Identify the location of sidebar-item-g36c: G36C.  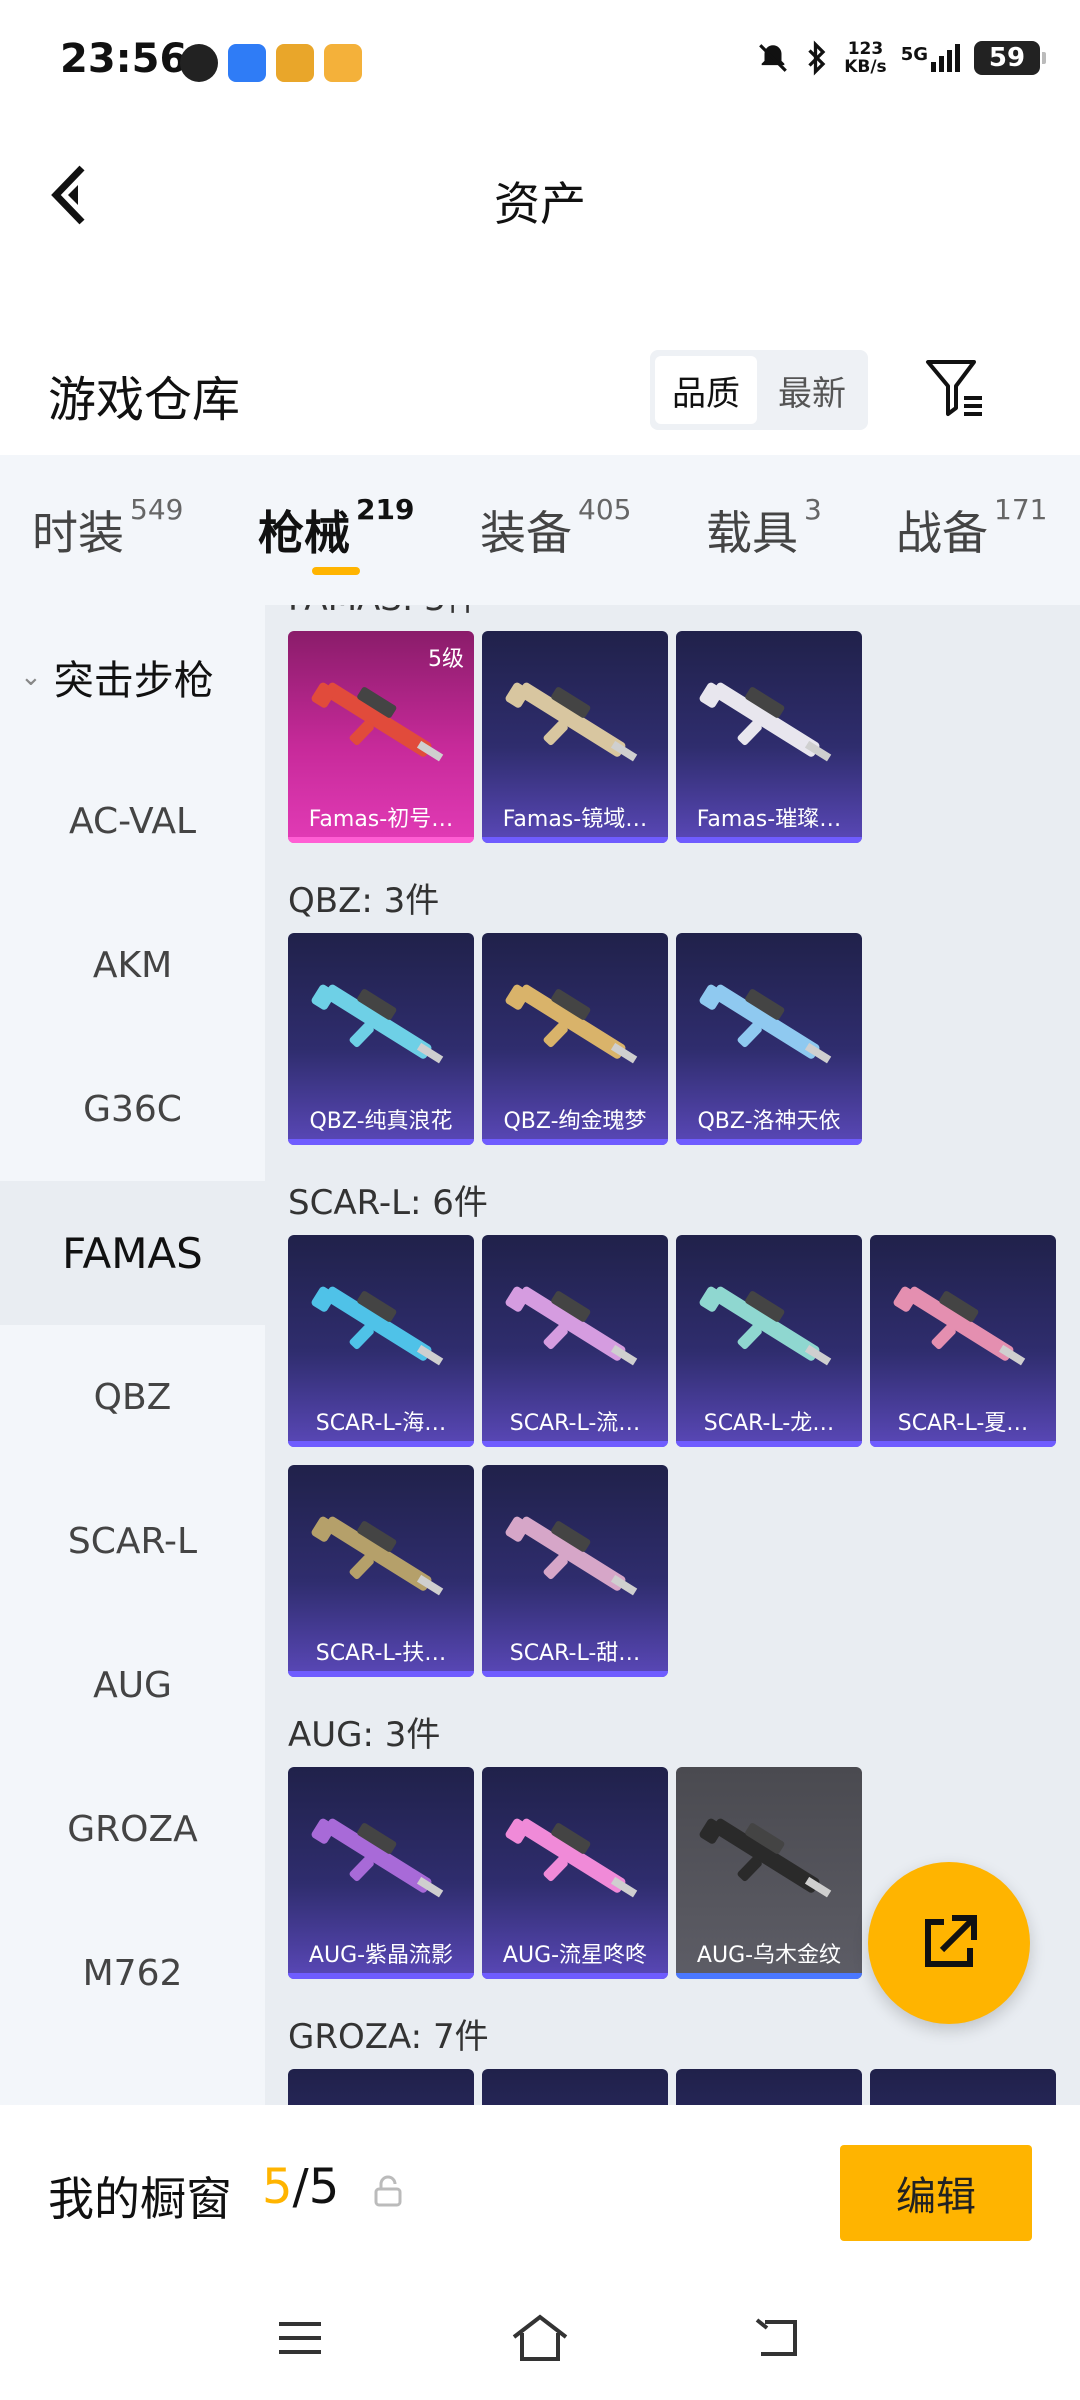
(132, 1109).